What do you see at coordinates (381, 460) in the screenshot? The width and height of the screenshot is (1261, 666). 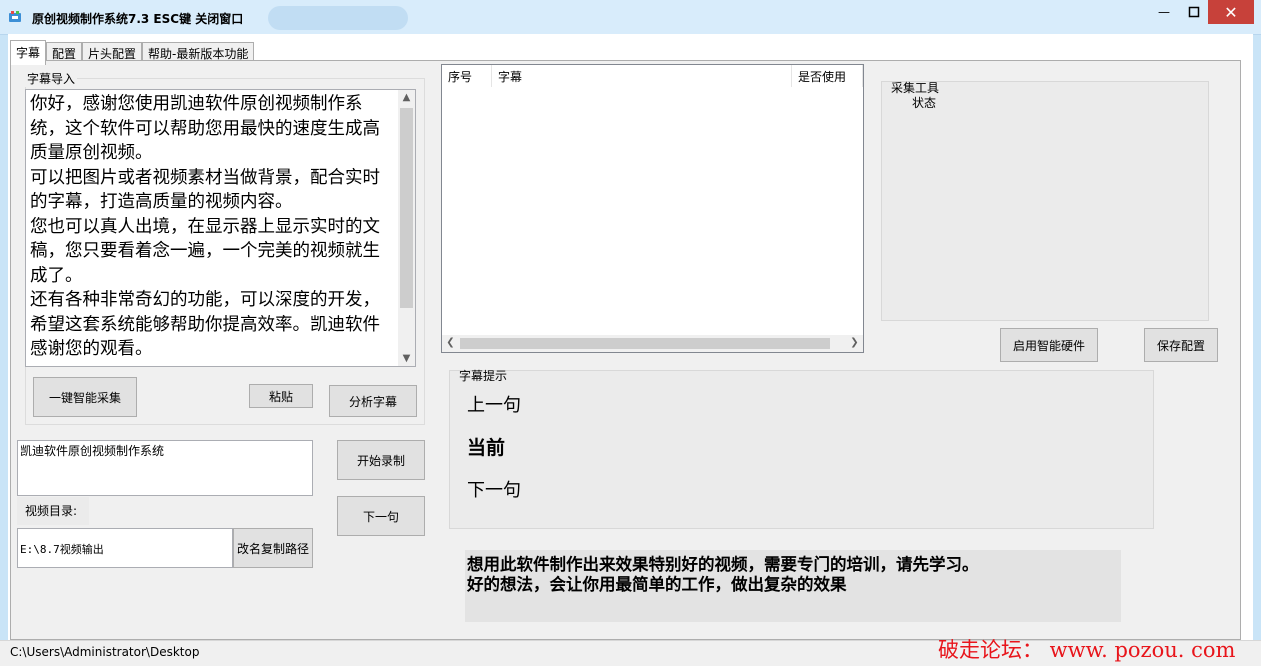 I see `start-recording-button: 开始录制` at bounding box center [381, 460].